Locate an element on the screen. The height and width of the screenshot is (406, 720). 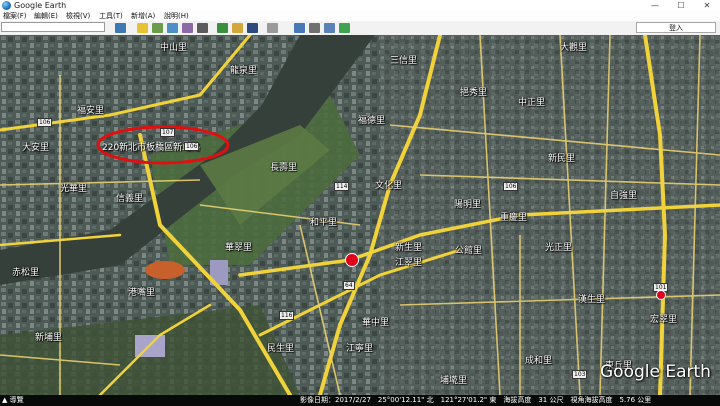
place-label: 華翠里 is located at coordinates (239, 248).